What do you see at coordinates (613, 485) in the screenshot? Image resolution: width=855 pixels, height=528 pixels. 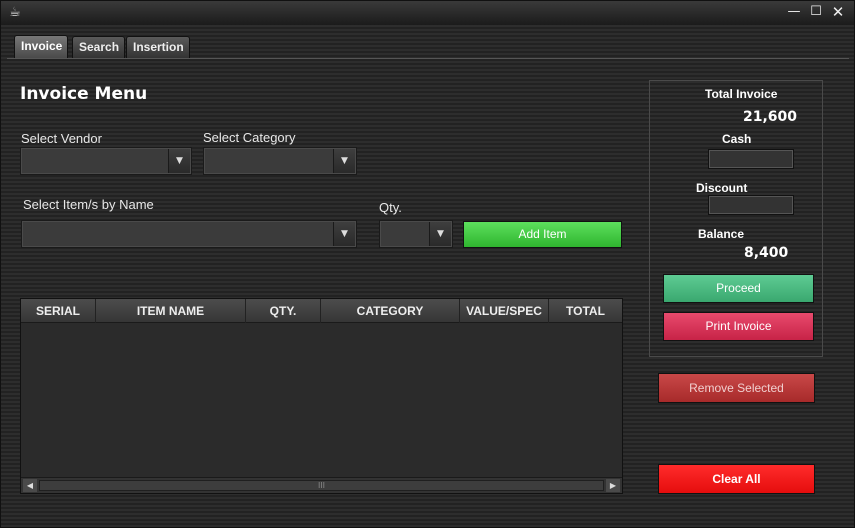 I see `scroll-right-icon: ▶` at bounding box center [613, 485].